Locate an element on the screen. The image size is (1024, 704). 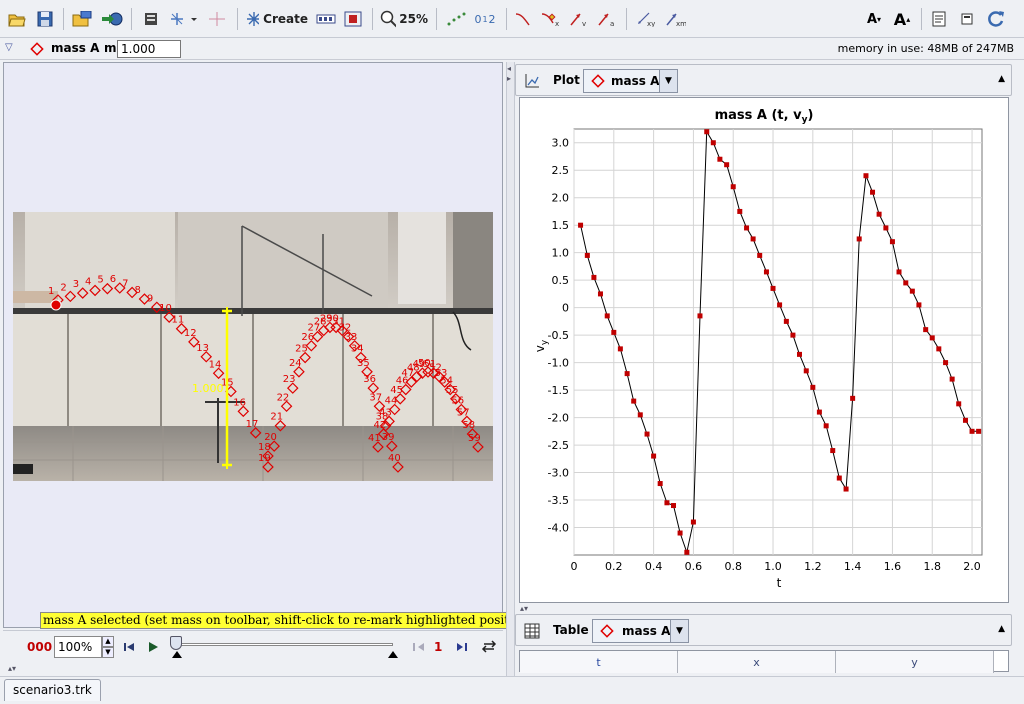
slider-thumb is located at coordinates (176, 643).